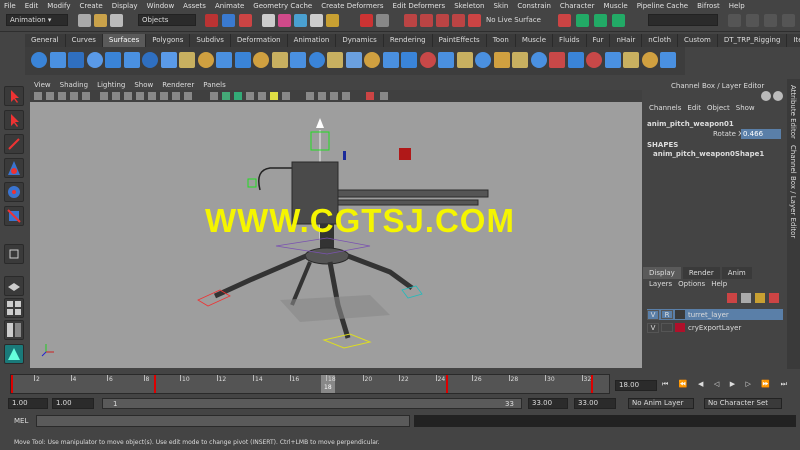  What do you see at coordinates (719, 285) in the screenshot?
I see `layer-menu-help: Help` at bounding box center [719, 285].